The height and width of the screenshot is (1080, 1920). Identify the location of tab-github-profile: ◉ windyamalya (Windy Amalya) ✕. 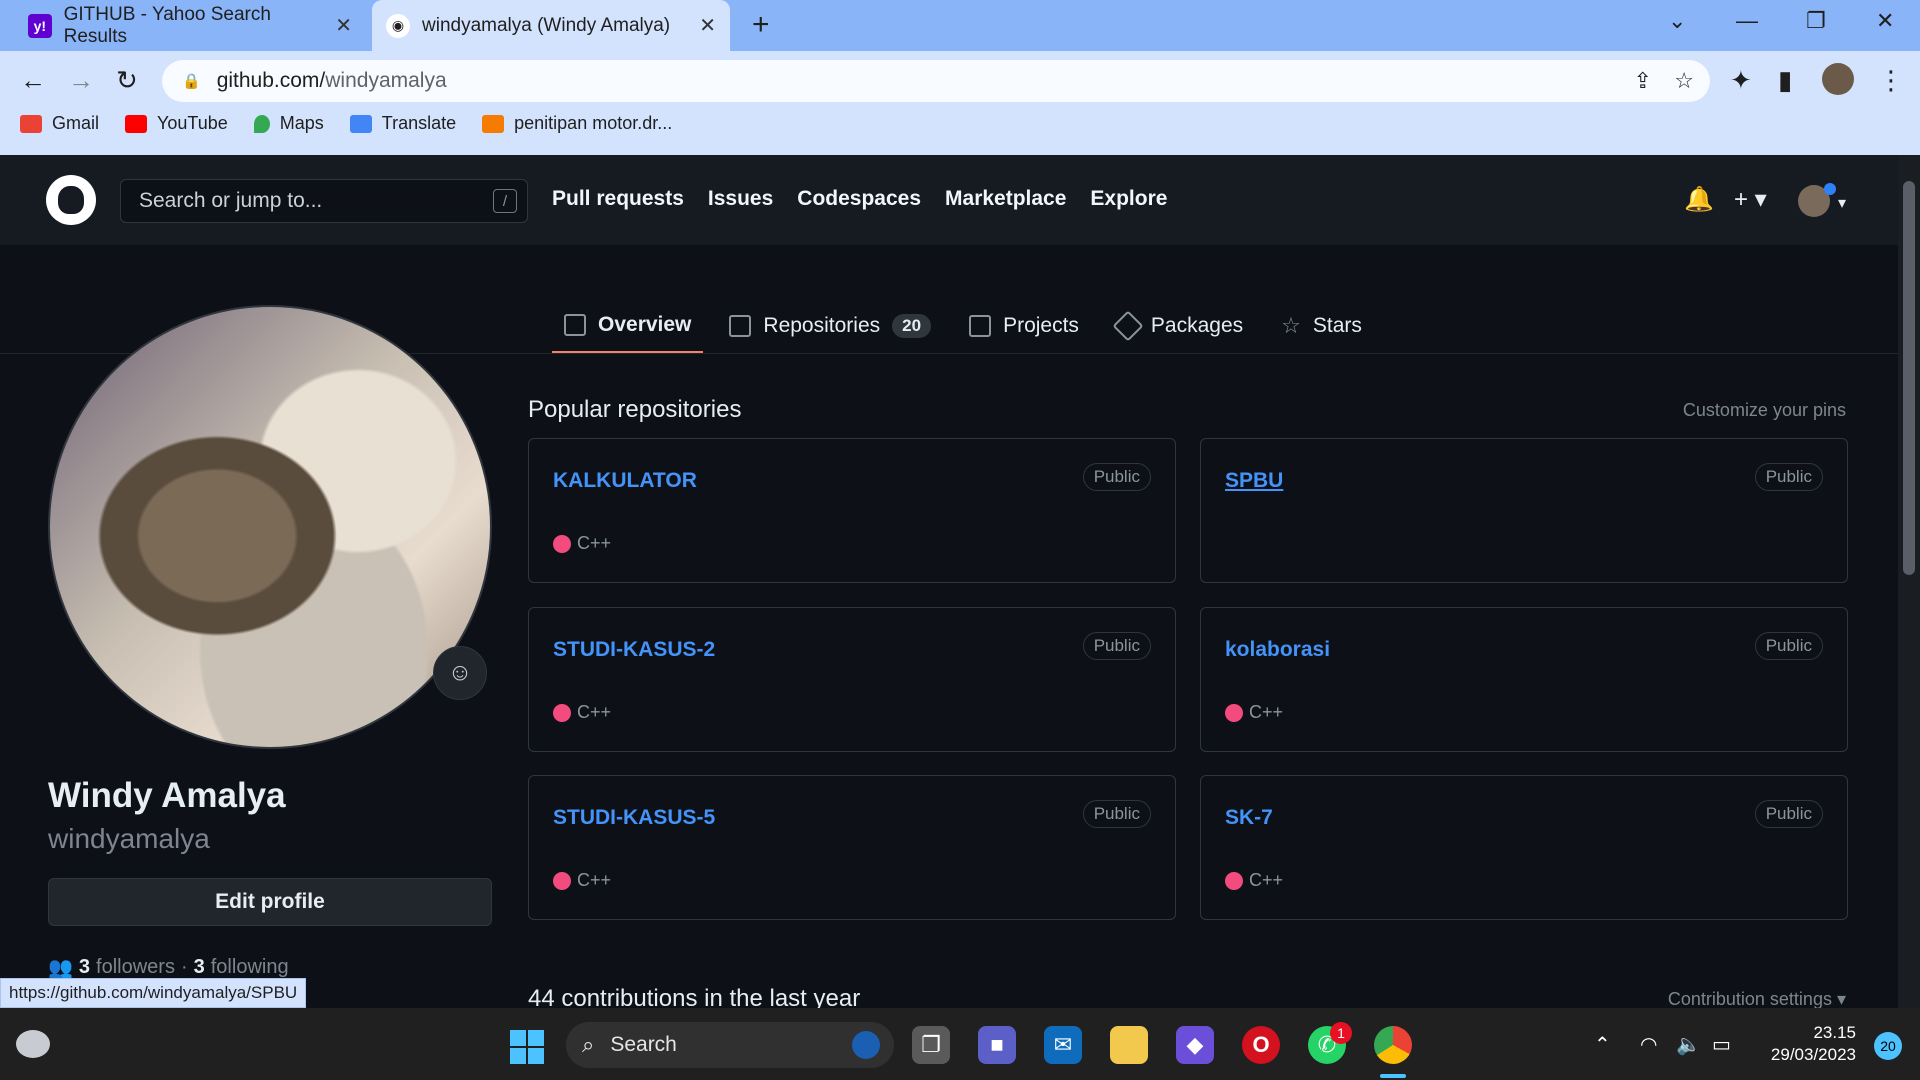
(551, 25).